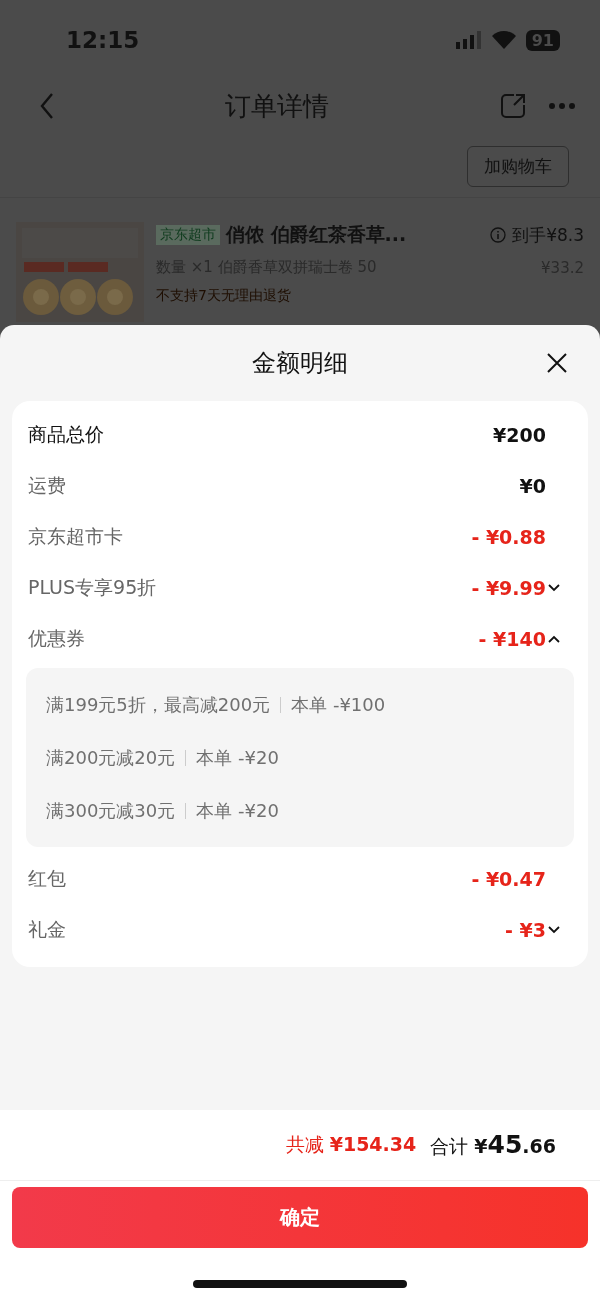 The height and width of the screenshot is (1298, 600). Describe the element at coordinates (518, 166) in the screenshot. I see `add-to-cart-button: 加购物车` at that location.